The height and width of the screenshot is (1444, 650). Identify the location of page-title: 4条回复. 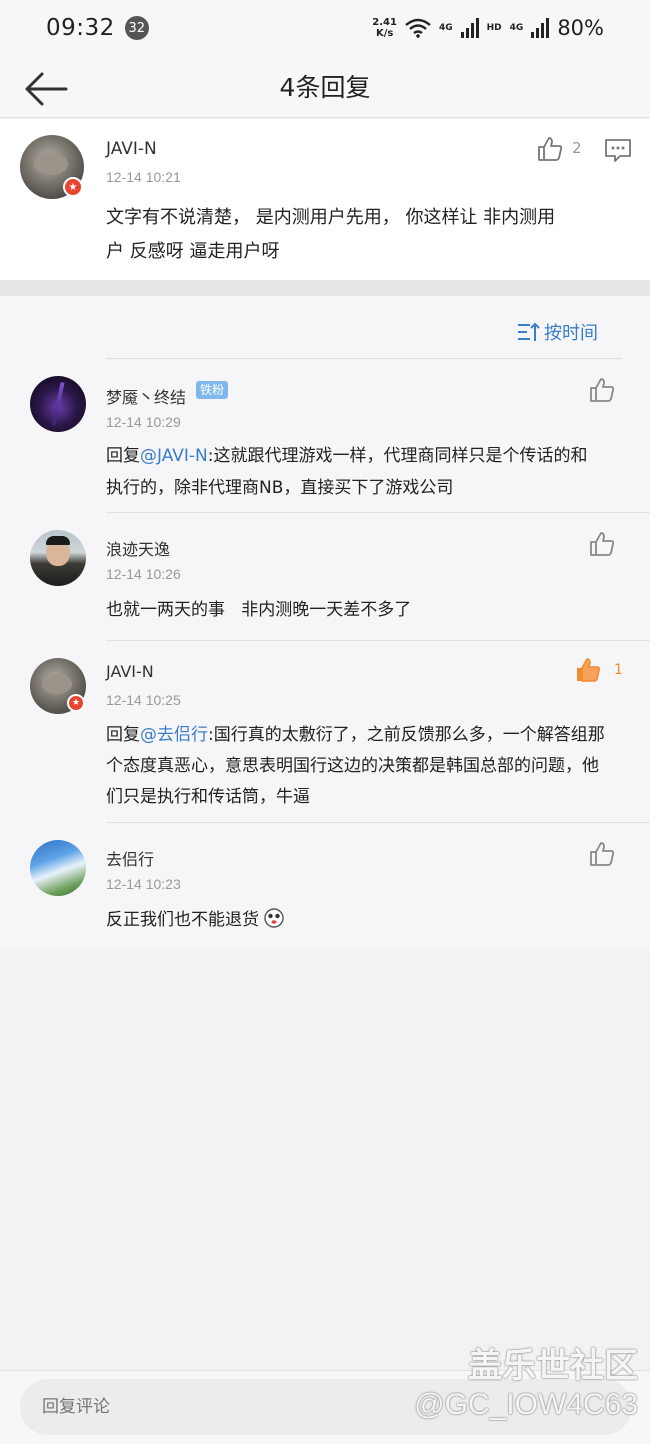
(325, 87).